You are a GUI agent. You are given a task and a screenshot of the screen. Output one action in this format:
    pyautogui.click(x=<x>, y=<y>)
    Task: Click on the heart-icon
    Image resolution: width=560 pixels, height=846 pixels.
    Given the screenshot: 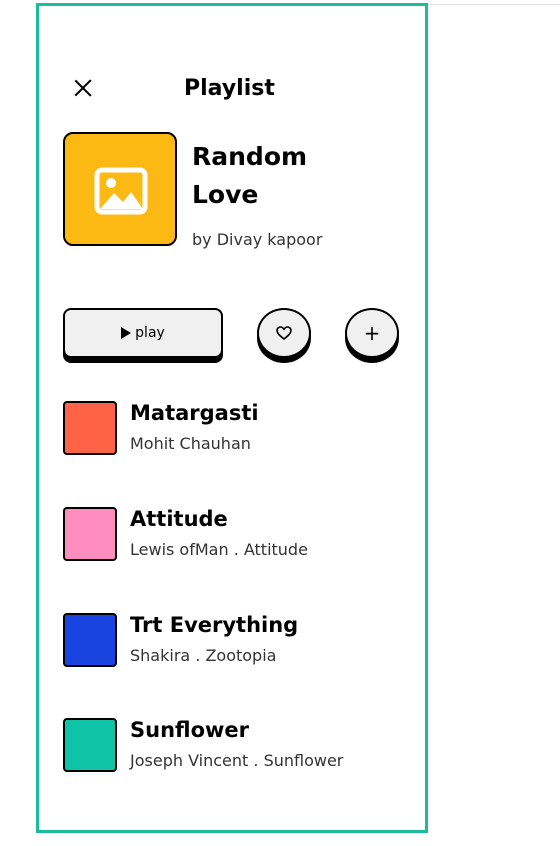 What is the action you would take?
    pyautogui.click(x=284, y=333)
    